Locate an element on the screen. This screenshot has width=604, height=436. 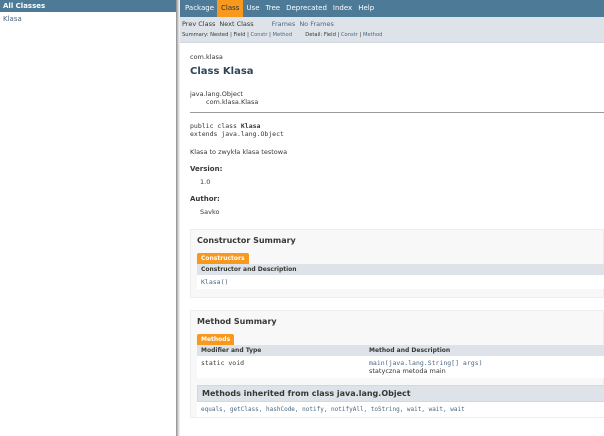
nav-class: Class is located at coordinates (230, 8).